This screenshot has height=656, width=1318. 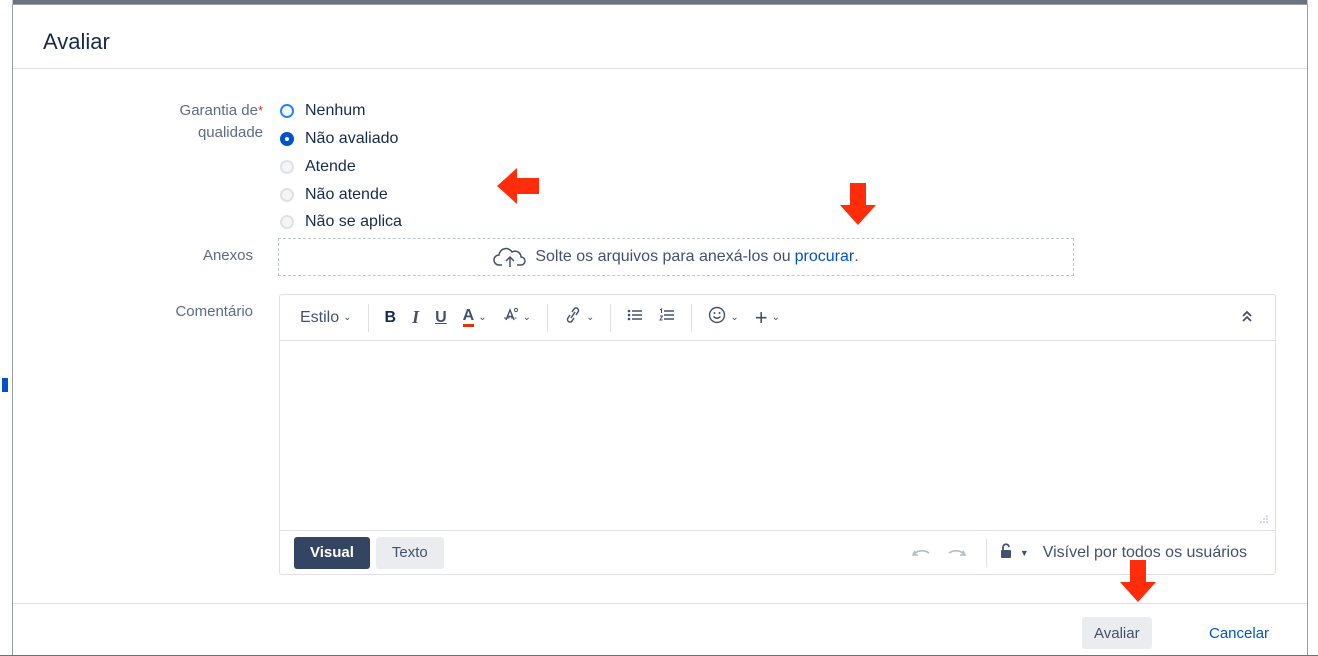 What do you see at coordinates (660, 37) in the screenshot?
I see `dialog-header: Avaliar` at bounding box center [660, 37].